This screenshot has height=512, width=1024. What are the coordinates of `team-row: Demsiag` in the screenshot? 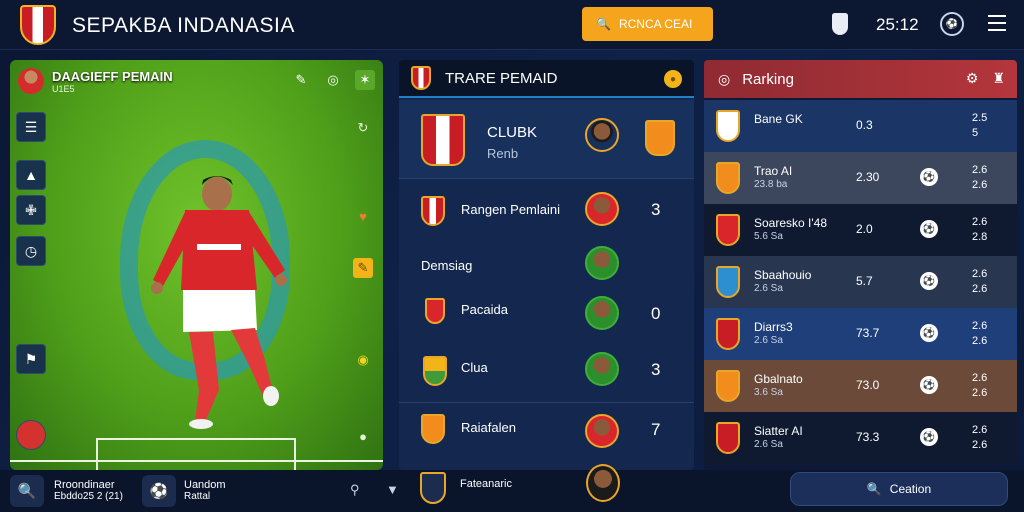 It's located at (546, 264).